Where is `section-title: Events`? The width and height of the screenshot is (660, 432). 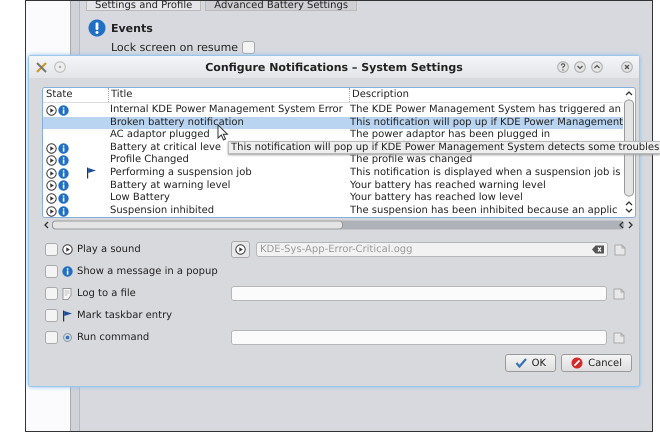 section-title: Events is located at coordinates (132, 28).